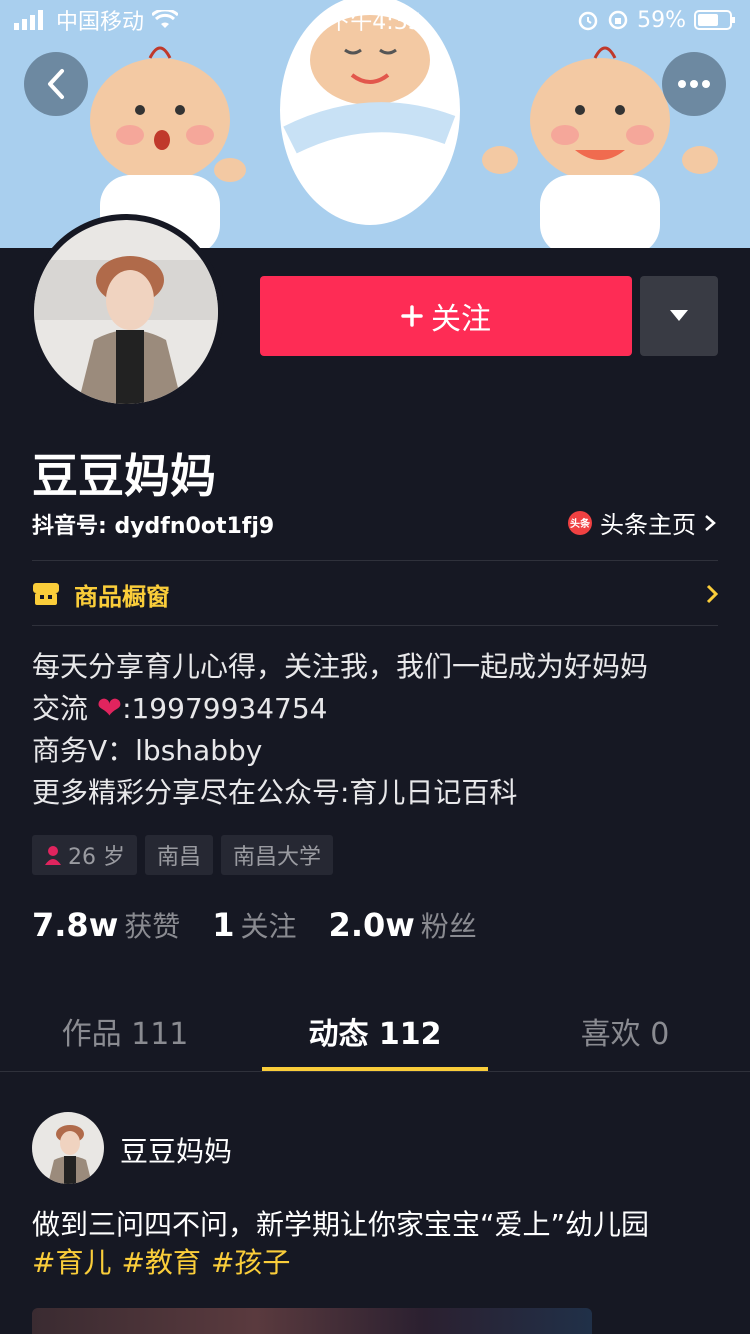 This screenshot has height=1334, width=750. What do you see at coordinates (588, 21) in the screenshot?
I see `alarm-icon` at bounding box center [588, 21].